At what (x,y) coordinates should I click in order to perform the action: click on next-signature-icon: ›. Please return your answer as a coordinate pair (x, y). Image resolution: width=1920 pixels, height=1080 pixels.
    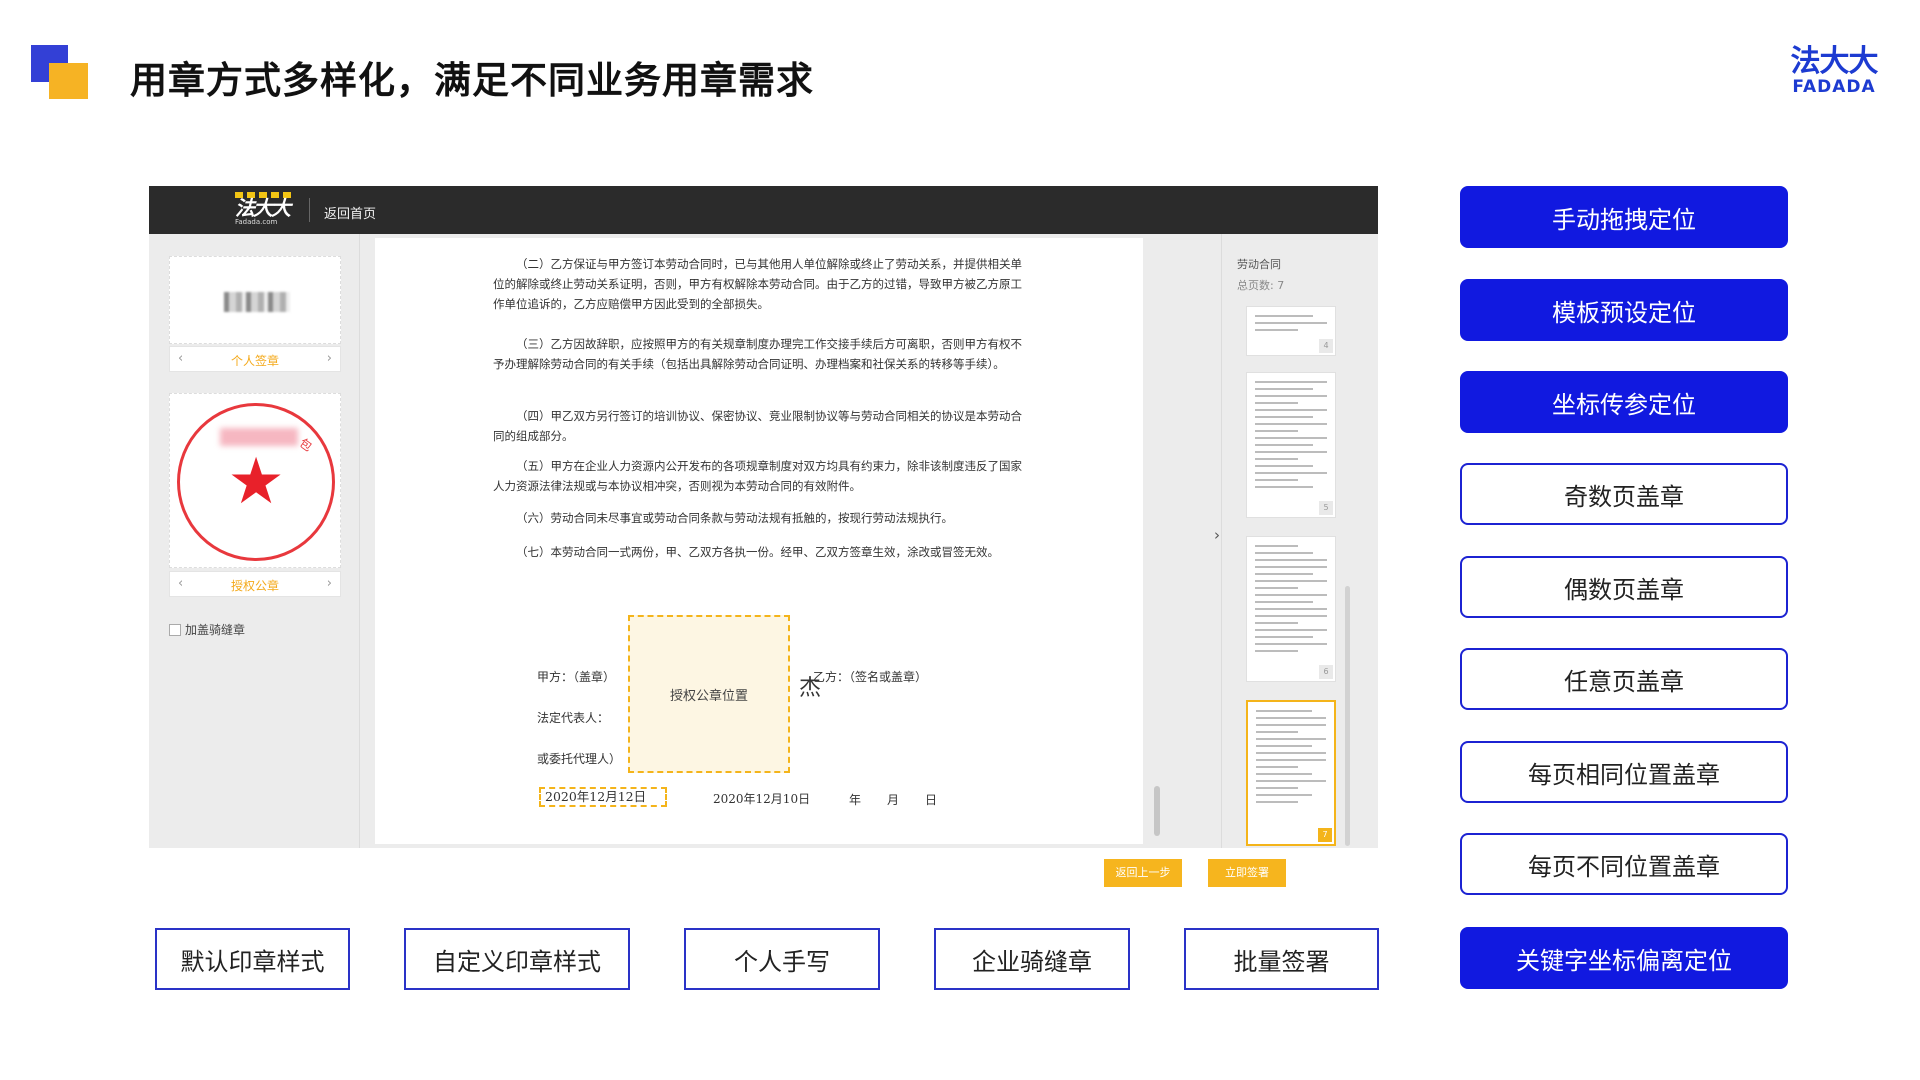
    Looking at the image, I should click on (329, 358).